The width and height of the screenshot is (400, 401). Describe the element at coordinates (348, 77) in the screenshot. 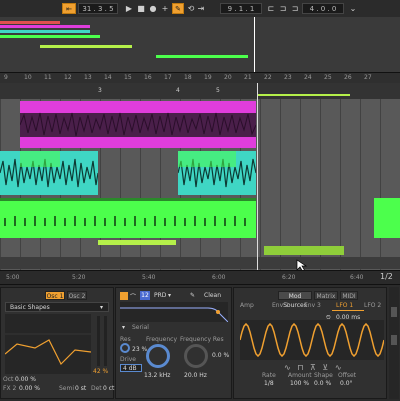

I see `bar-number: 26` at that location.